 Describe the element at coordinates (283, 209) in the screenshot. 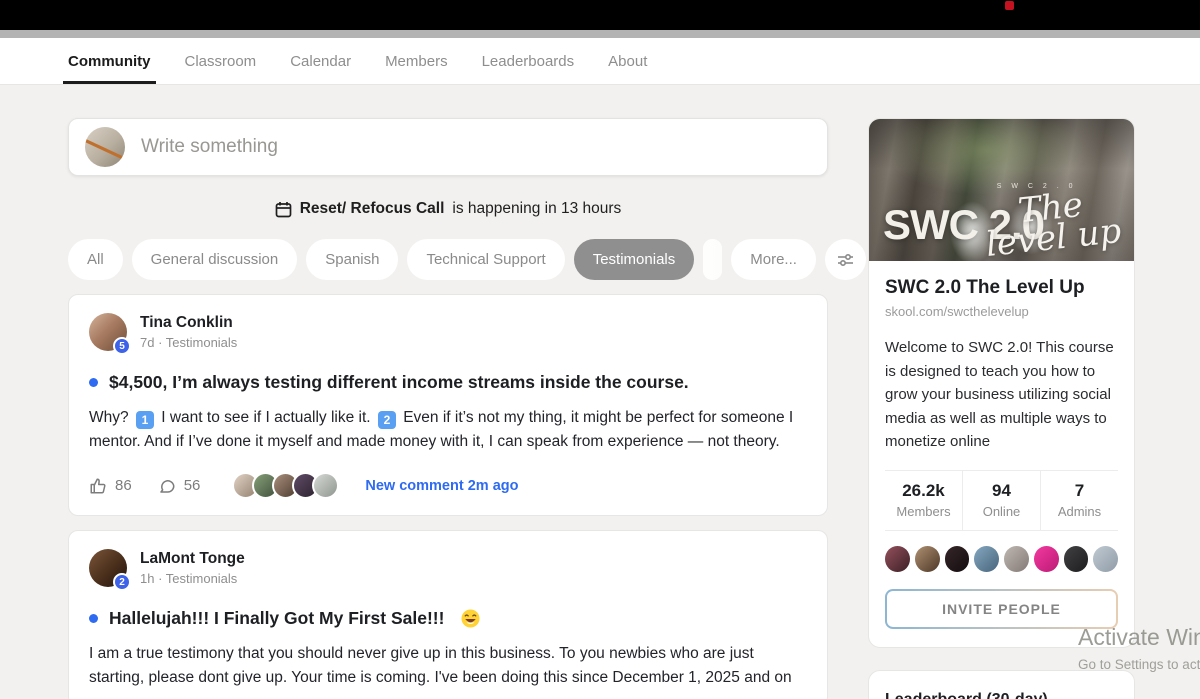

I see `calendar-icon` at that location.